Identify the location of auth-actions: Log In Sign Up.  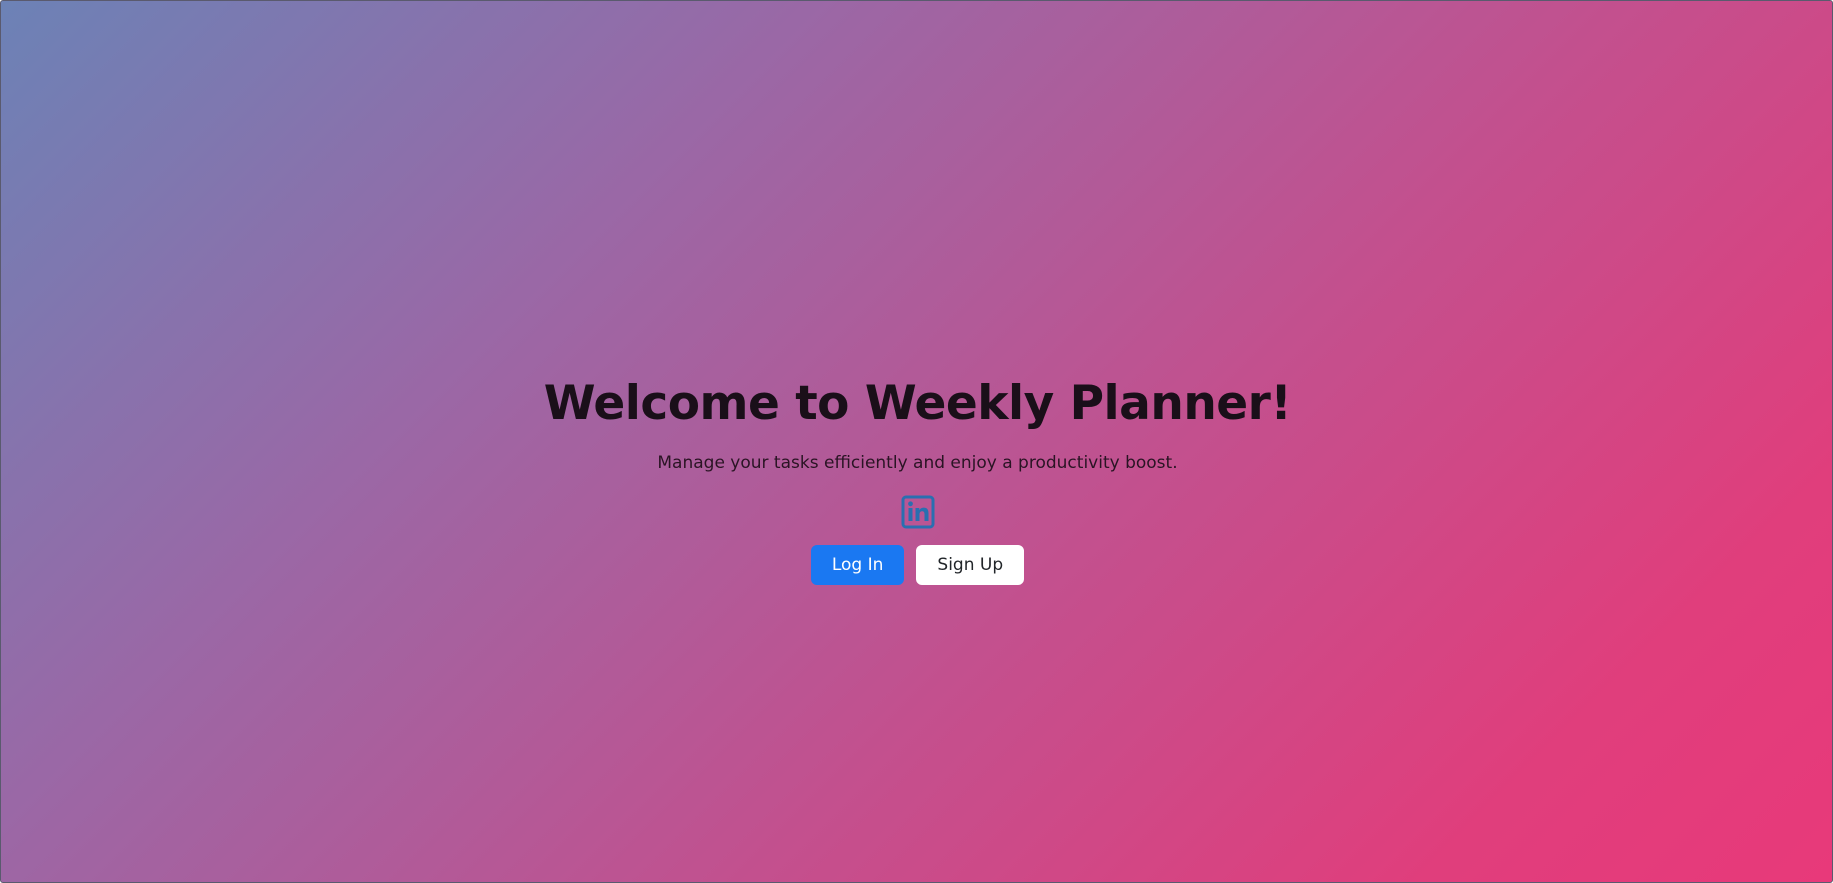
(917, 565).